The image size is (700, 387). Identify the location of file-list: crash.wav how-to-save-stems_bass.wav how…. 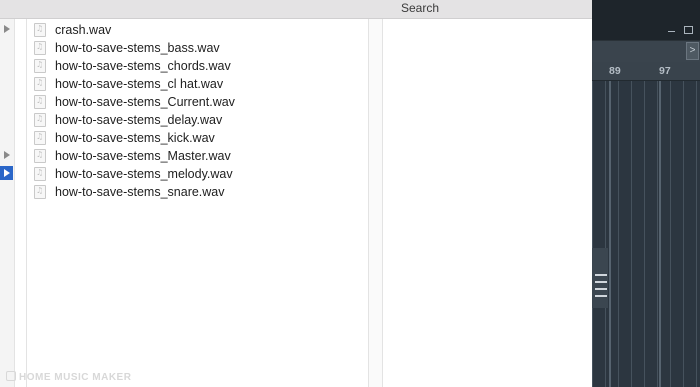
(134, 111).